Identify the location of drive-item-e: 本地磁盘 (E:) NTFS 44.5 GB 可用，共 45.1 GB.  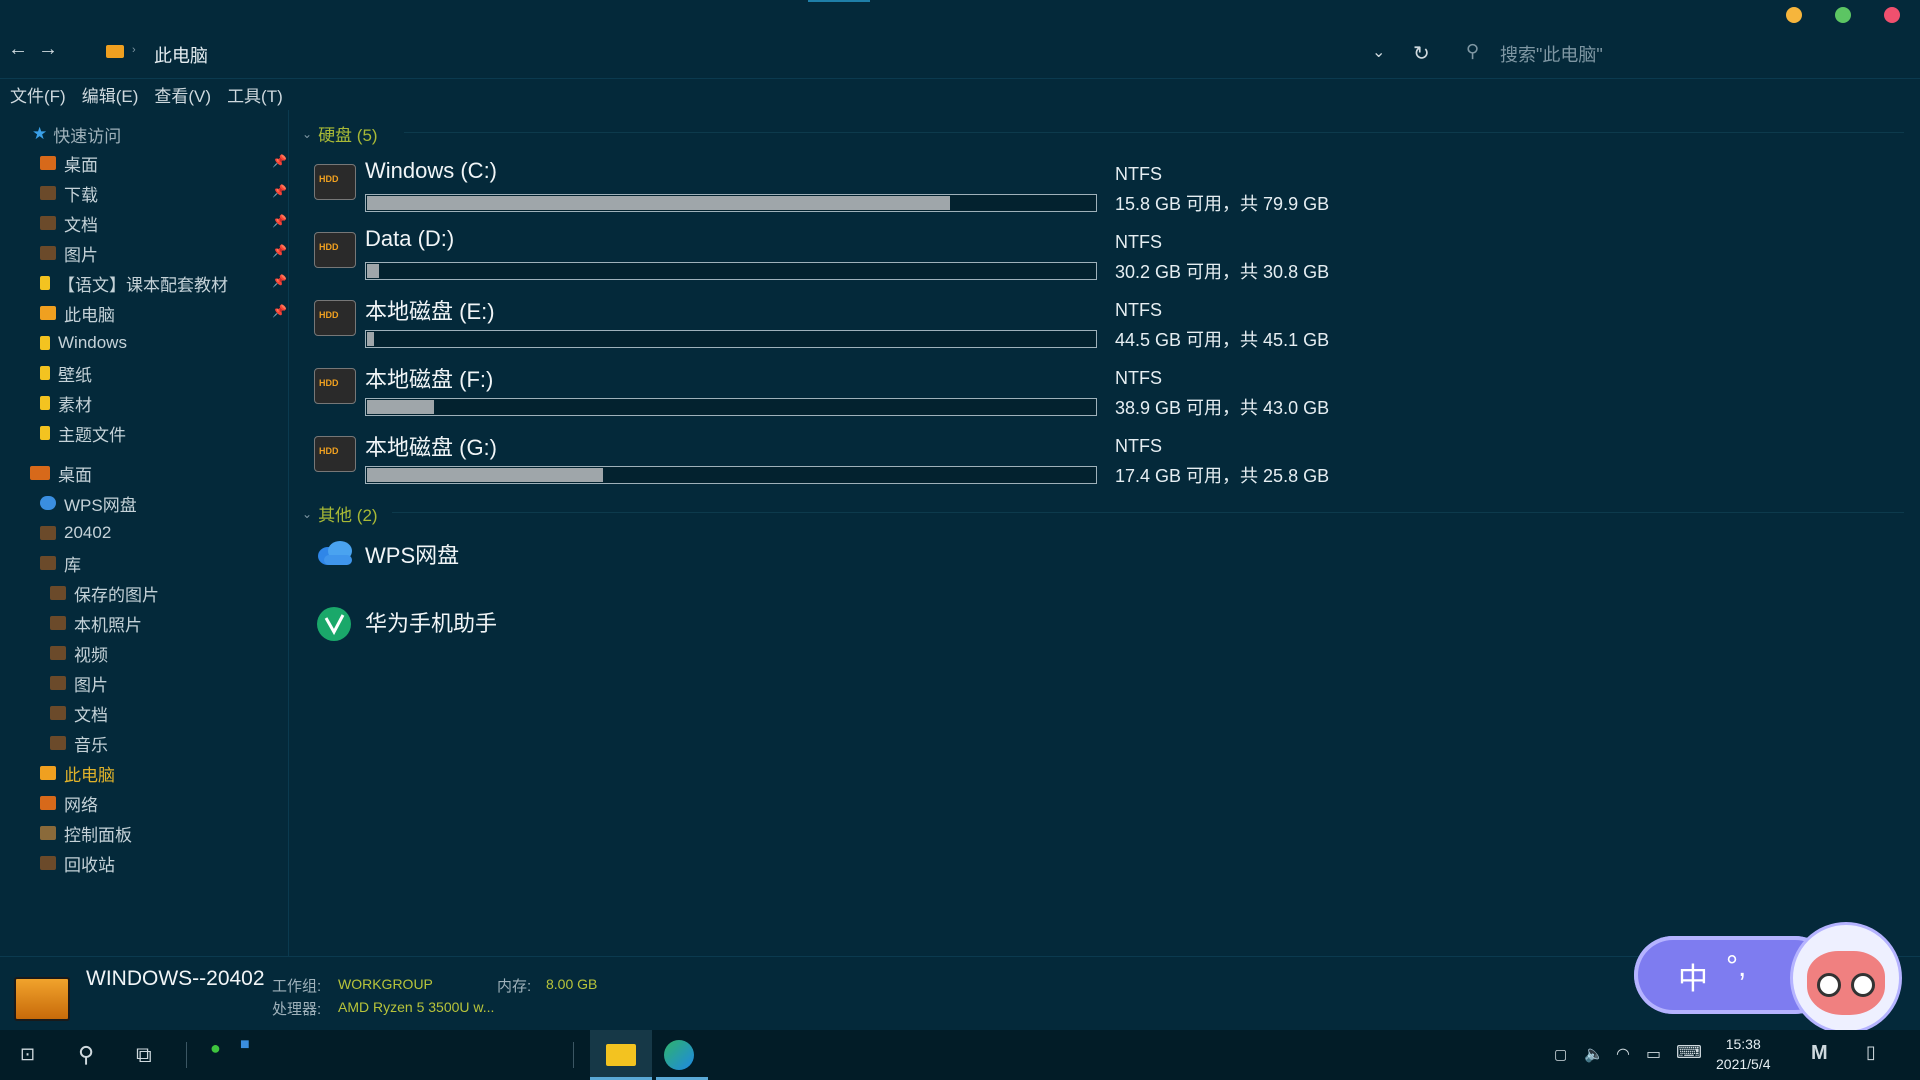
(864, 325).